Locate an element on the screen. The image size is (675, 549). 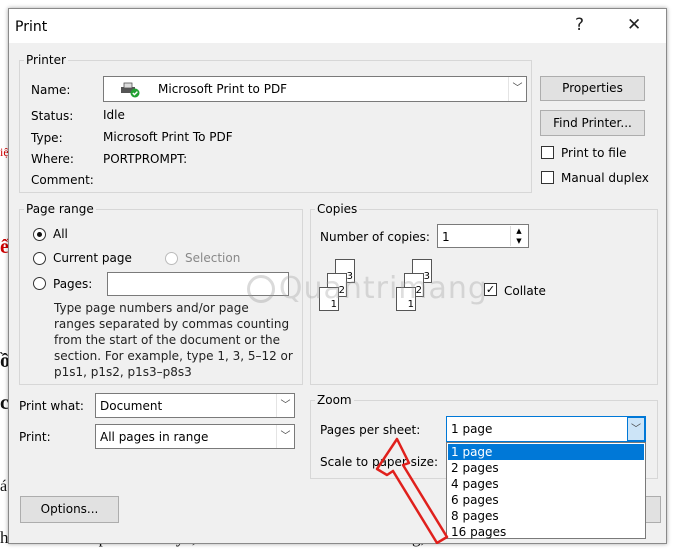
help-line: section. For example, type 1, 3, 5–12 or is located at coordinates (173, 356).